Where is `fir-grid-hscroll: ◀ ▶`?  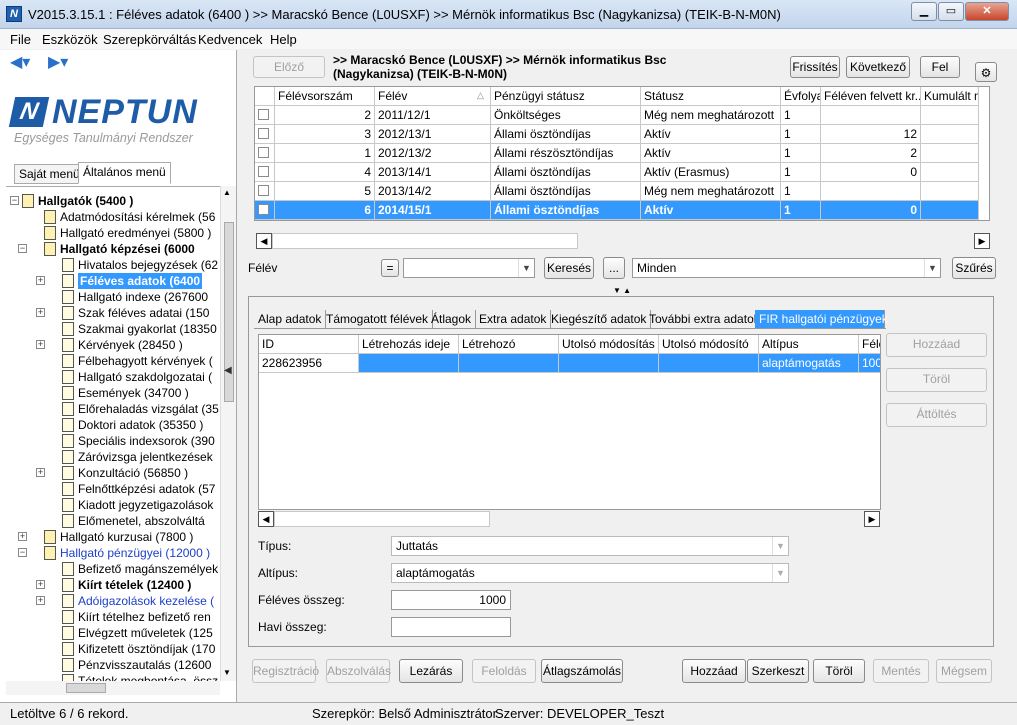 fir-grid-hscroll: ◀ ▶ is located at coordinates (569, 519).